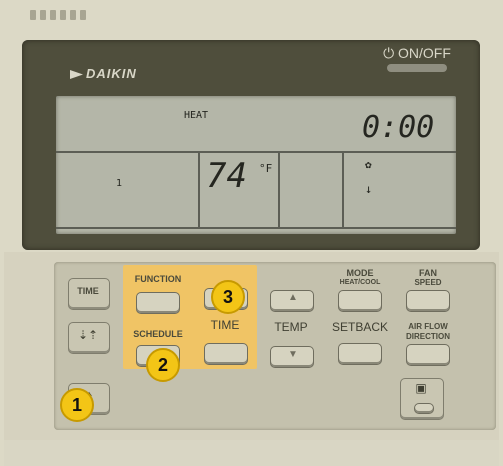  What do you see at coordinates (424, 408) in the screenshot?
I see `small-reset-key` at bounding box center [424, 408].